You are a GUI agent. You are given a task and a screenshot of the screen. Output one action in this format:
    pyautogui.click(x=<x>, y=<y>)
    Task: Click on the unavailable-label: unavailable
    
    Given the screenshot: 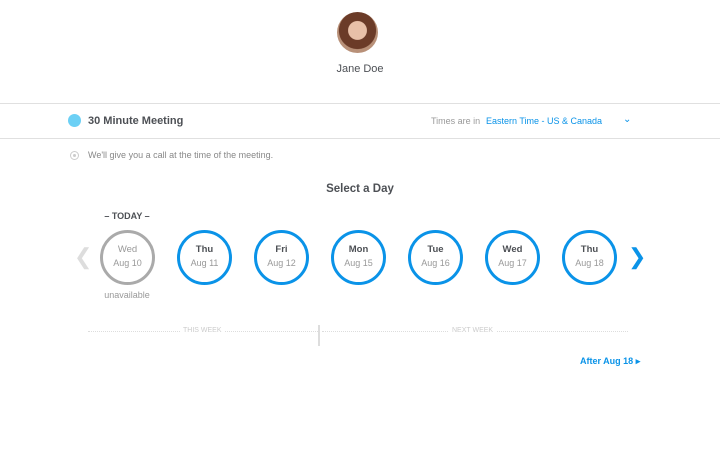 What is the action you would take?
    pyautogui.click(x=127, y=295)
    